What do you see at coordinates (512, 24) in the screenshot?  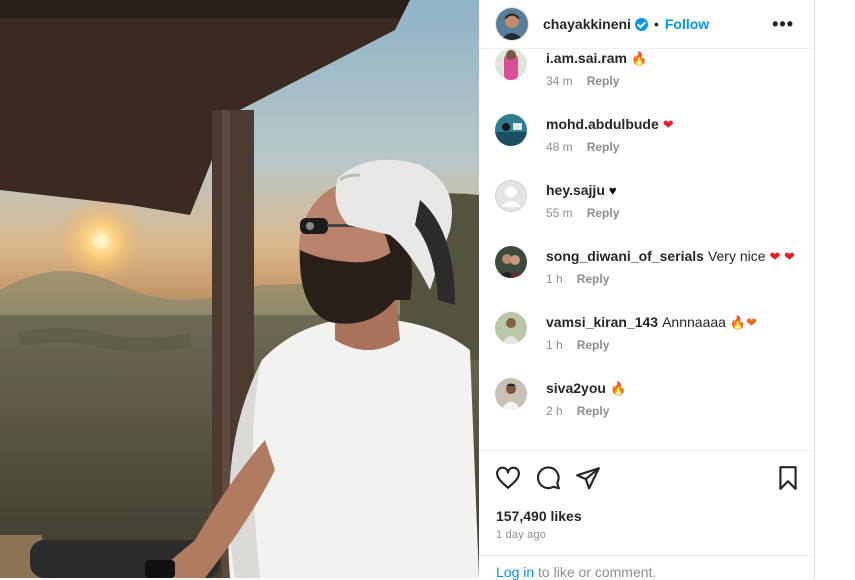 I see `author-avatar` at bounding box center [512, 24].